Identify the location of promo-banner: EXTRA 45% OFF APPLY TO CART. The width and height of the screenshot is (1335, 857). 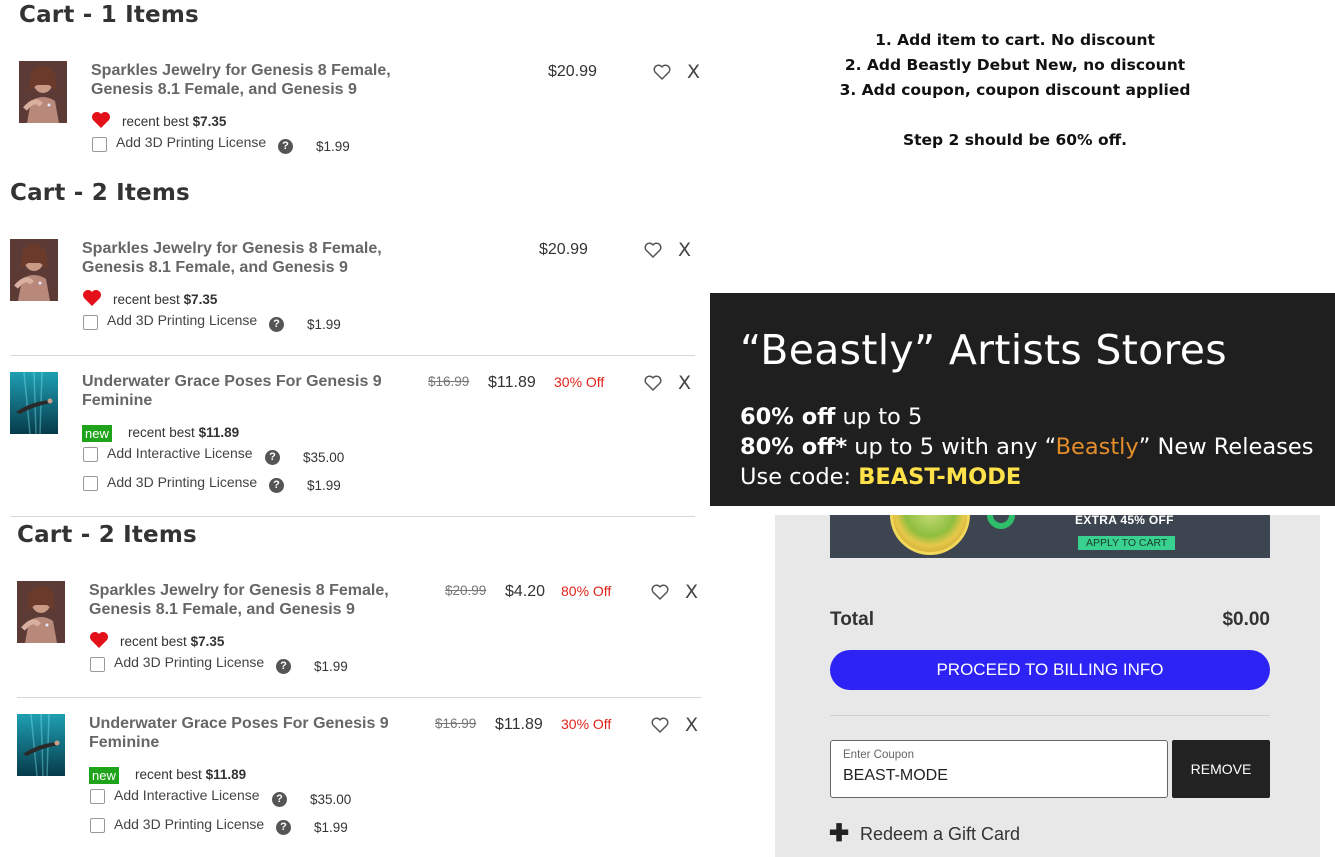
(1050, 536).